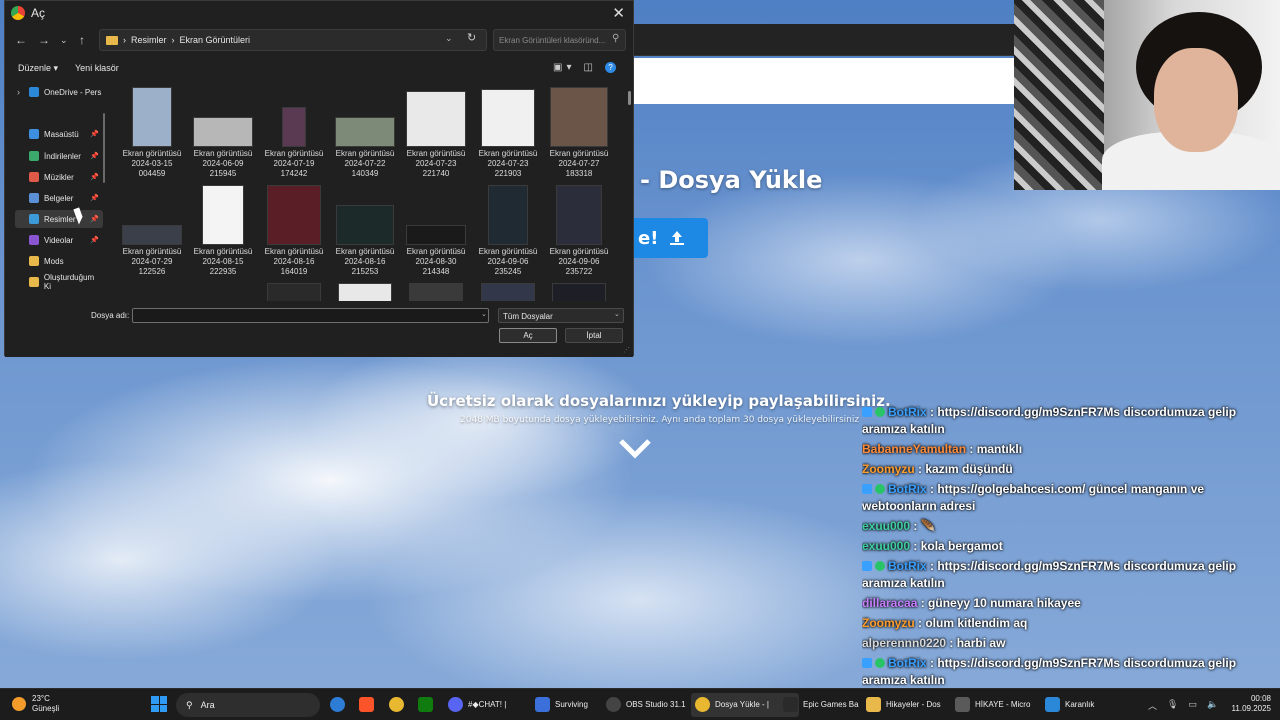 The image size is (1280, 720). Describe the element at coordinates (528, 335) in the screenshot. I see `open-button: Aç` at that location.